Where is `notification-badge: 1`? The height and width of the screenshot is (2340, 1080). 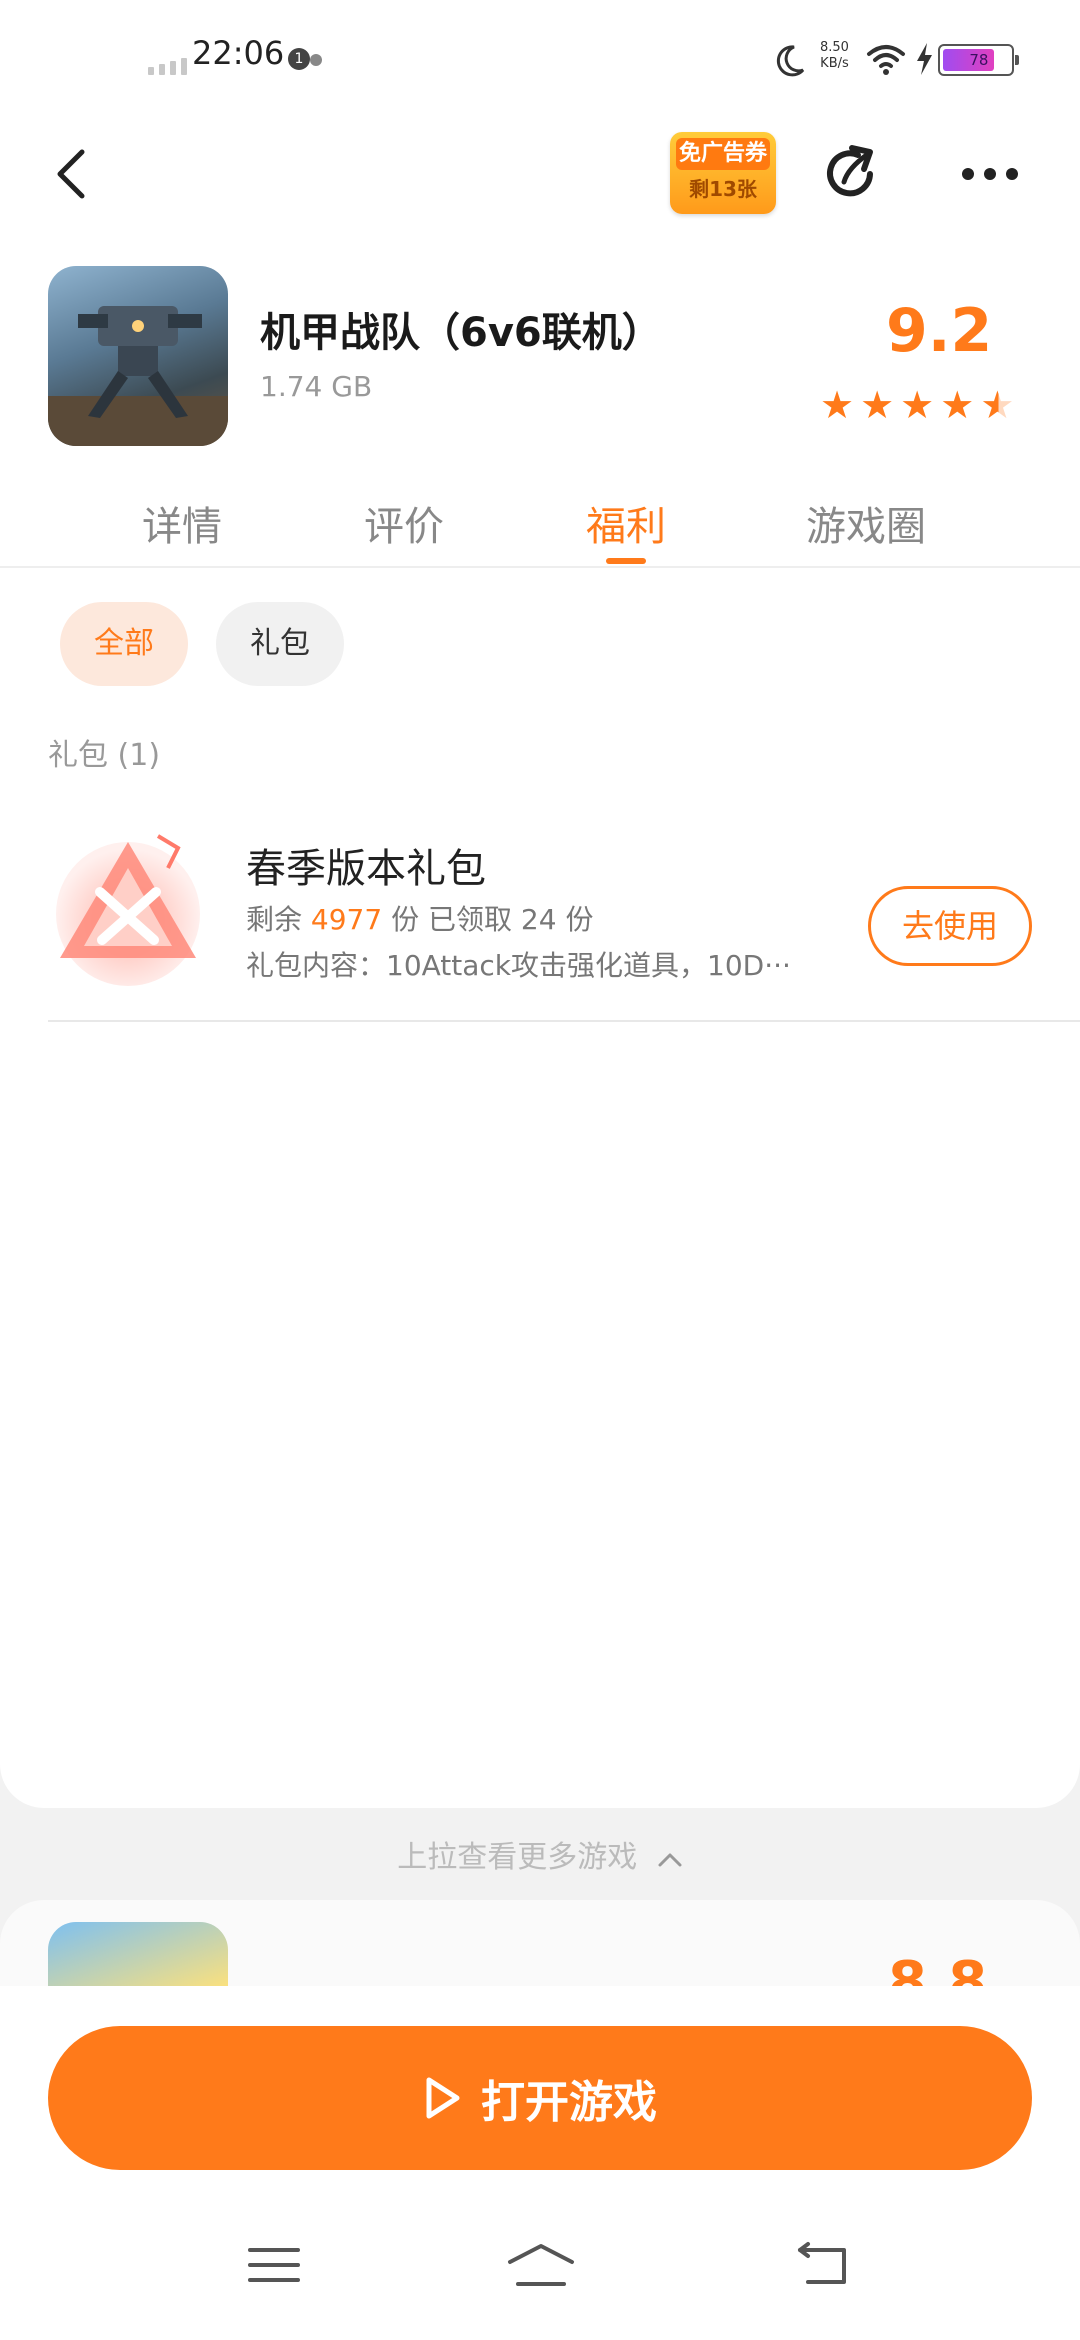
notification-badge: 1 is located at coordinates (299, 59).